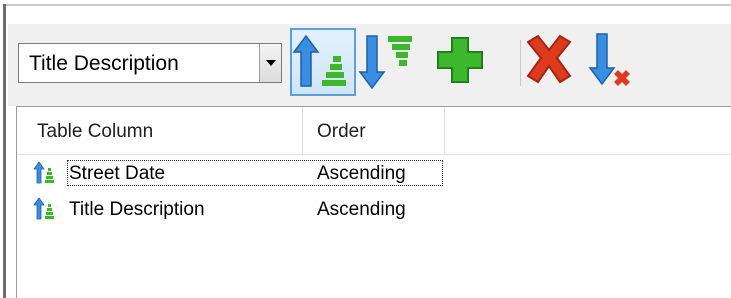 The width and height of the screenshot is (731, 298). I want to click on panel-left-border, so click(4, 151).